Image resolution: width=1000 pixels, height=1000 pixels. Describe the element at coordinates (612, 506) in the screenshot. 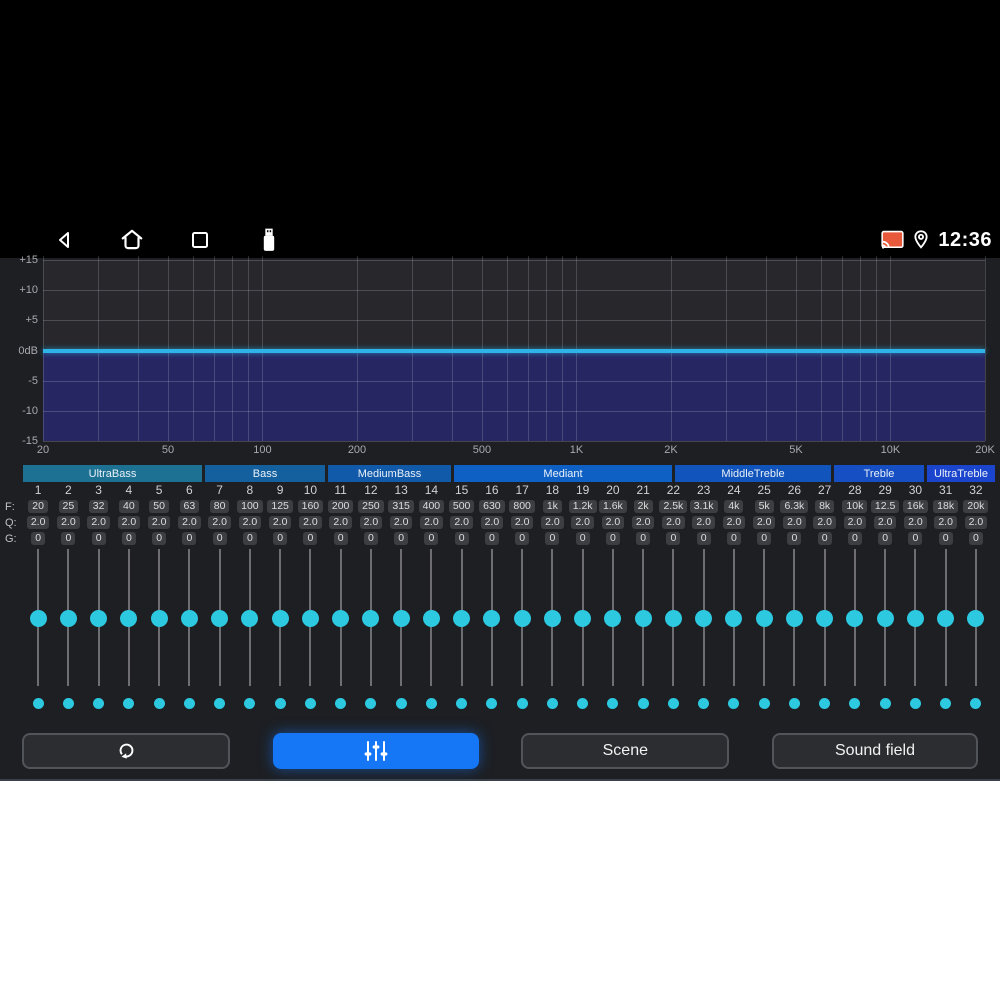

I see `frequency-value-chip: 1.6k` at that location.